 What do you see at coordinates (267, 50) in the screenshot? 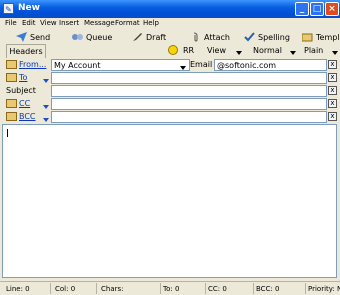
I see `priority-dropdown: Normal` at bounding box center [267, 50].